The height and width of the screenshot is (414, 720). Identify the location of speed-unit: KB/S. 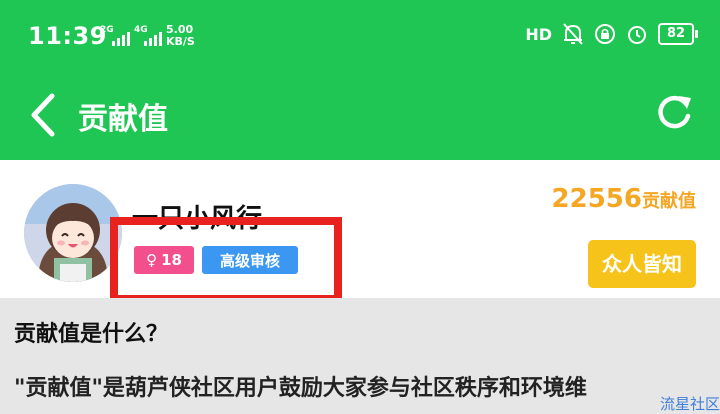
(180, 41).